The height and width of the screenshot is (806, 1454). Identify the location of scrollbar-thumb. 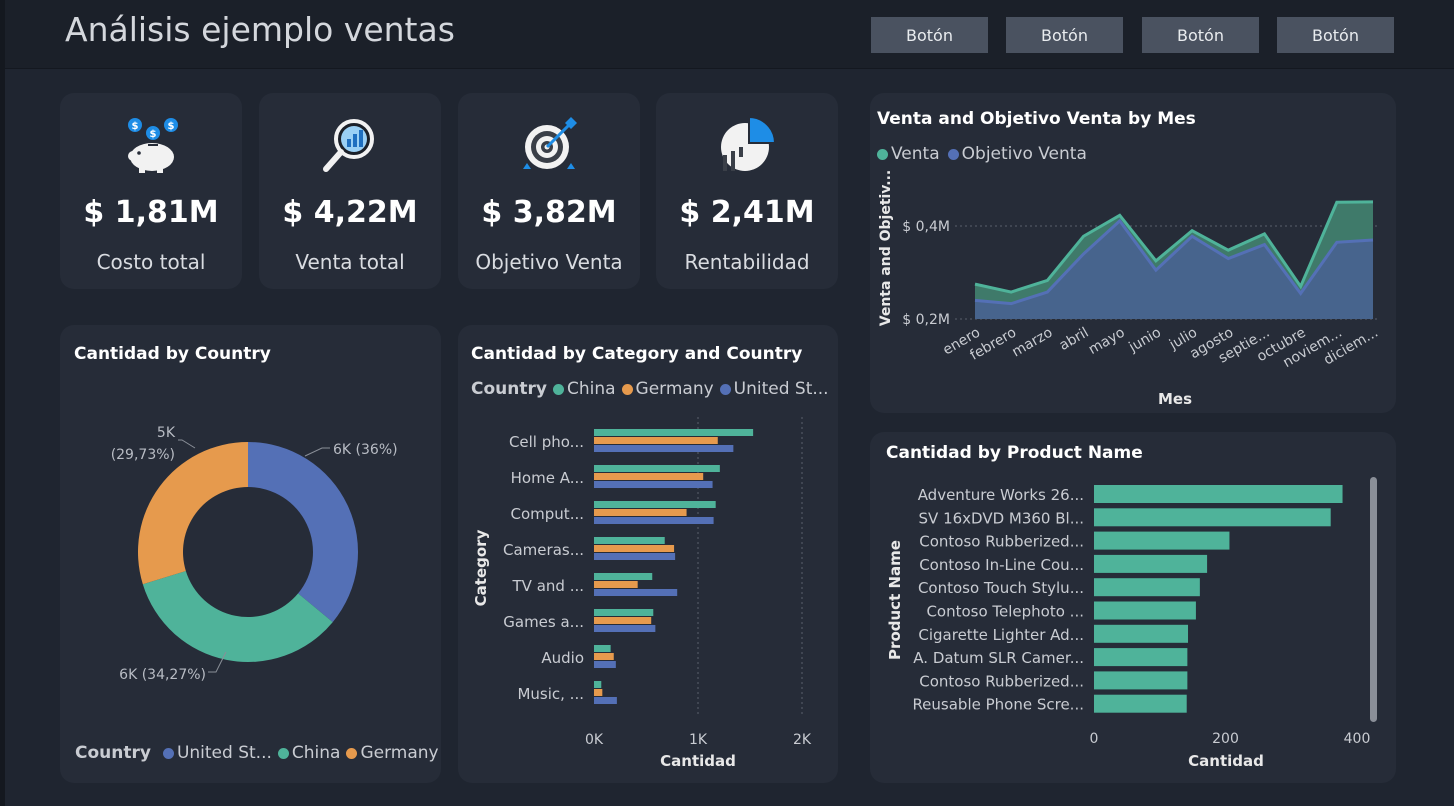
(1373, 599).